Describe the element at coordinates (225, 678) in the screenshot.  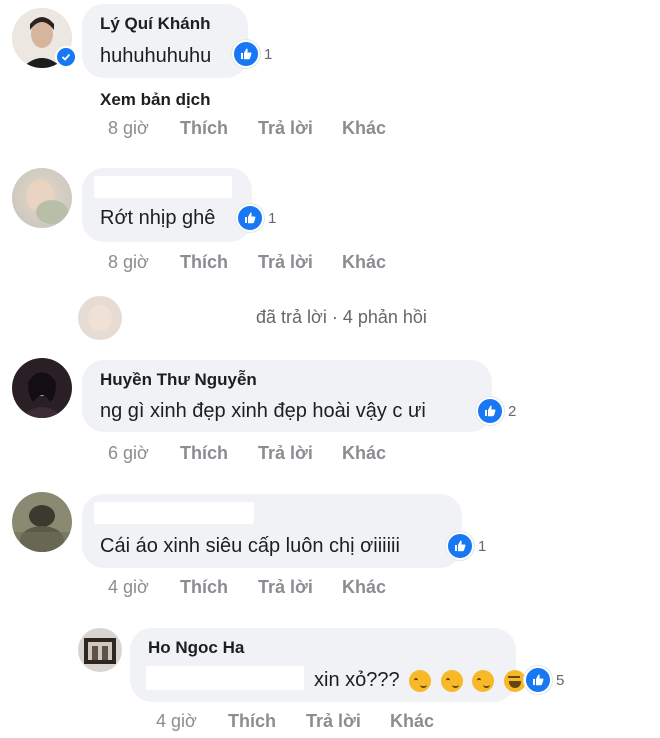
I see `mentioned-name-redacted` at that location.